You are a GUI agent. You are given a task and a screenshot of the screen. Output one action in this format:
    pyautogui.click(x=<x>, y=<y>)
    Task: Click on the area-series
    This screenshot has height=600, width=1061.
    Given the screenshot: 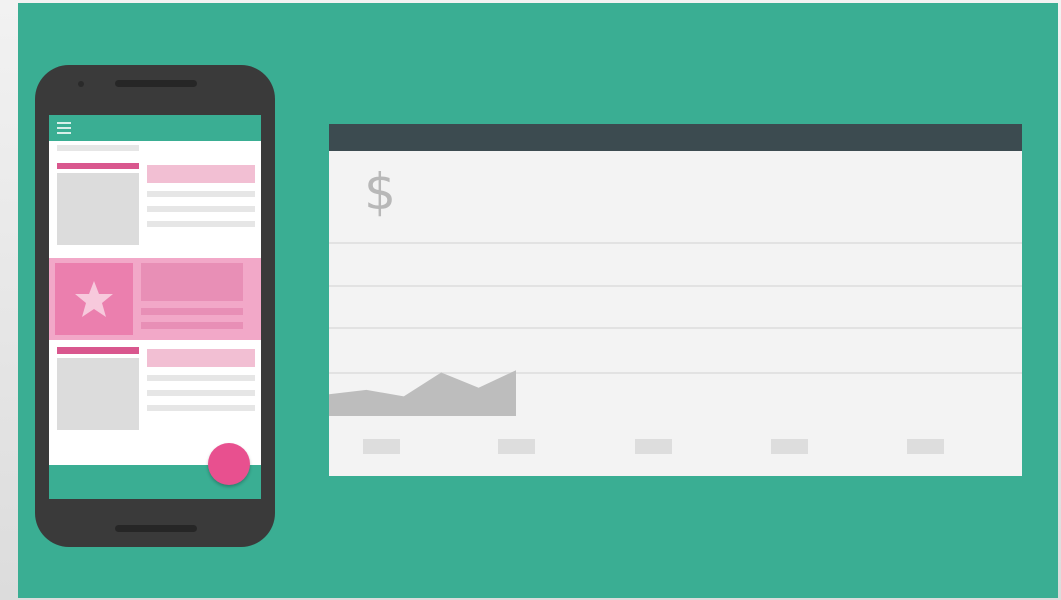 What is the action you would take?
    pyautogui.click(x=422, y=393)
    